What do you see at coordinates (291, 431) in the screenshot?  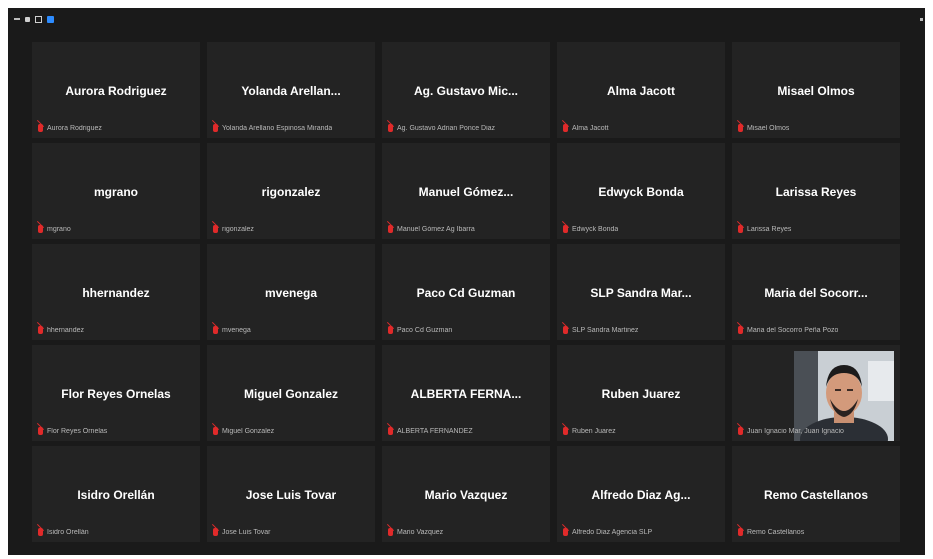 I see `tile-footer: Miguel Gonzalez` at bounding box center [291, 431].